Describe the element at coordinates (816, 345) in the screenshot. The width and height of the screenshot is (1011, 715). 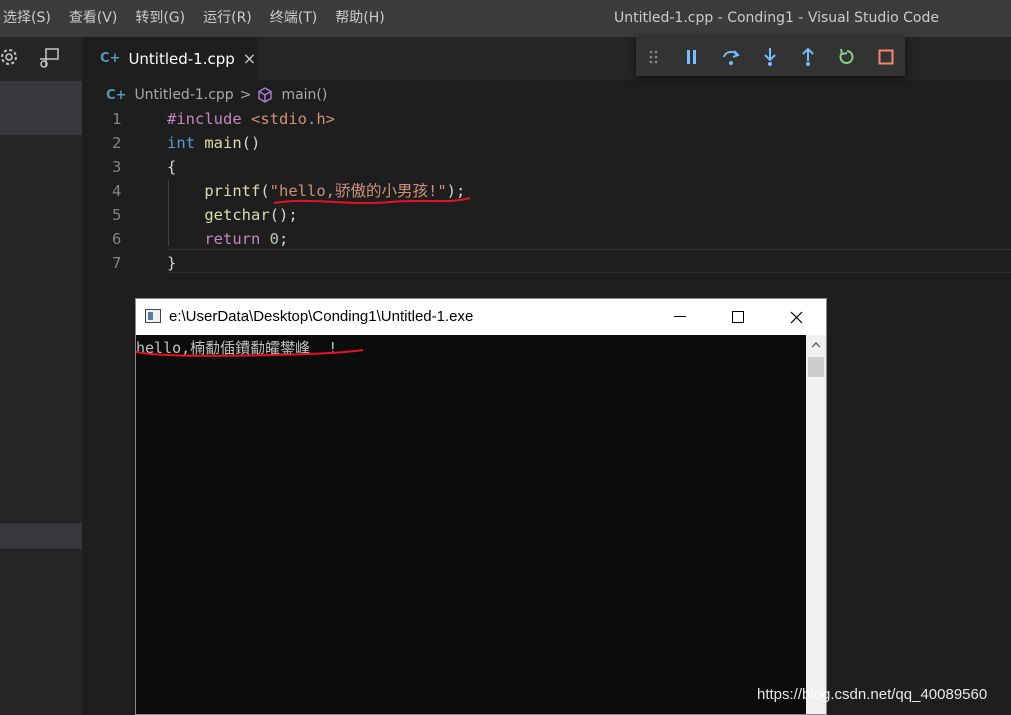
I see `scroll-up-arrow-icon` at that location.